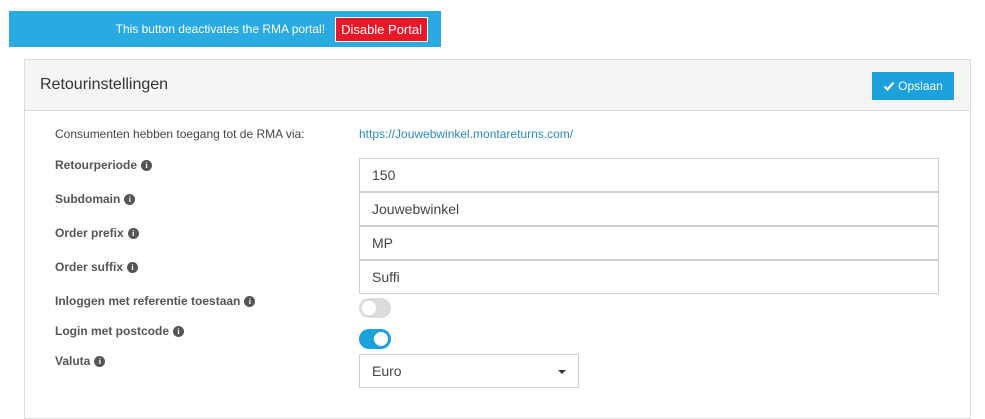  Describe the element at coordinates (889, 86) in the screenshot. I see `check-icon` at that location.